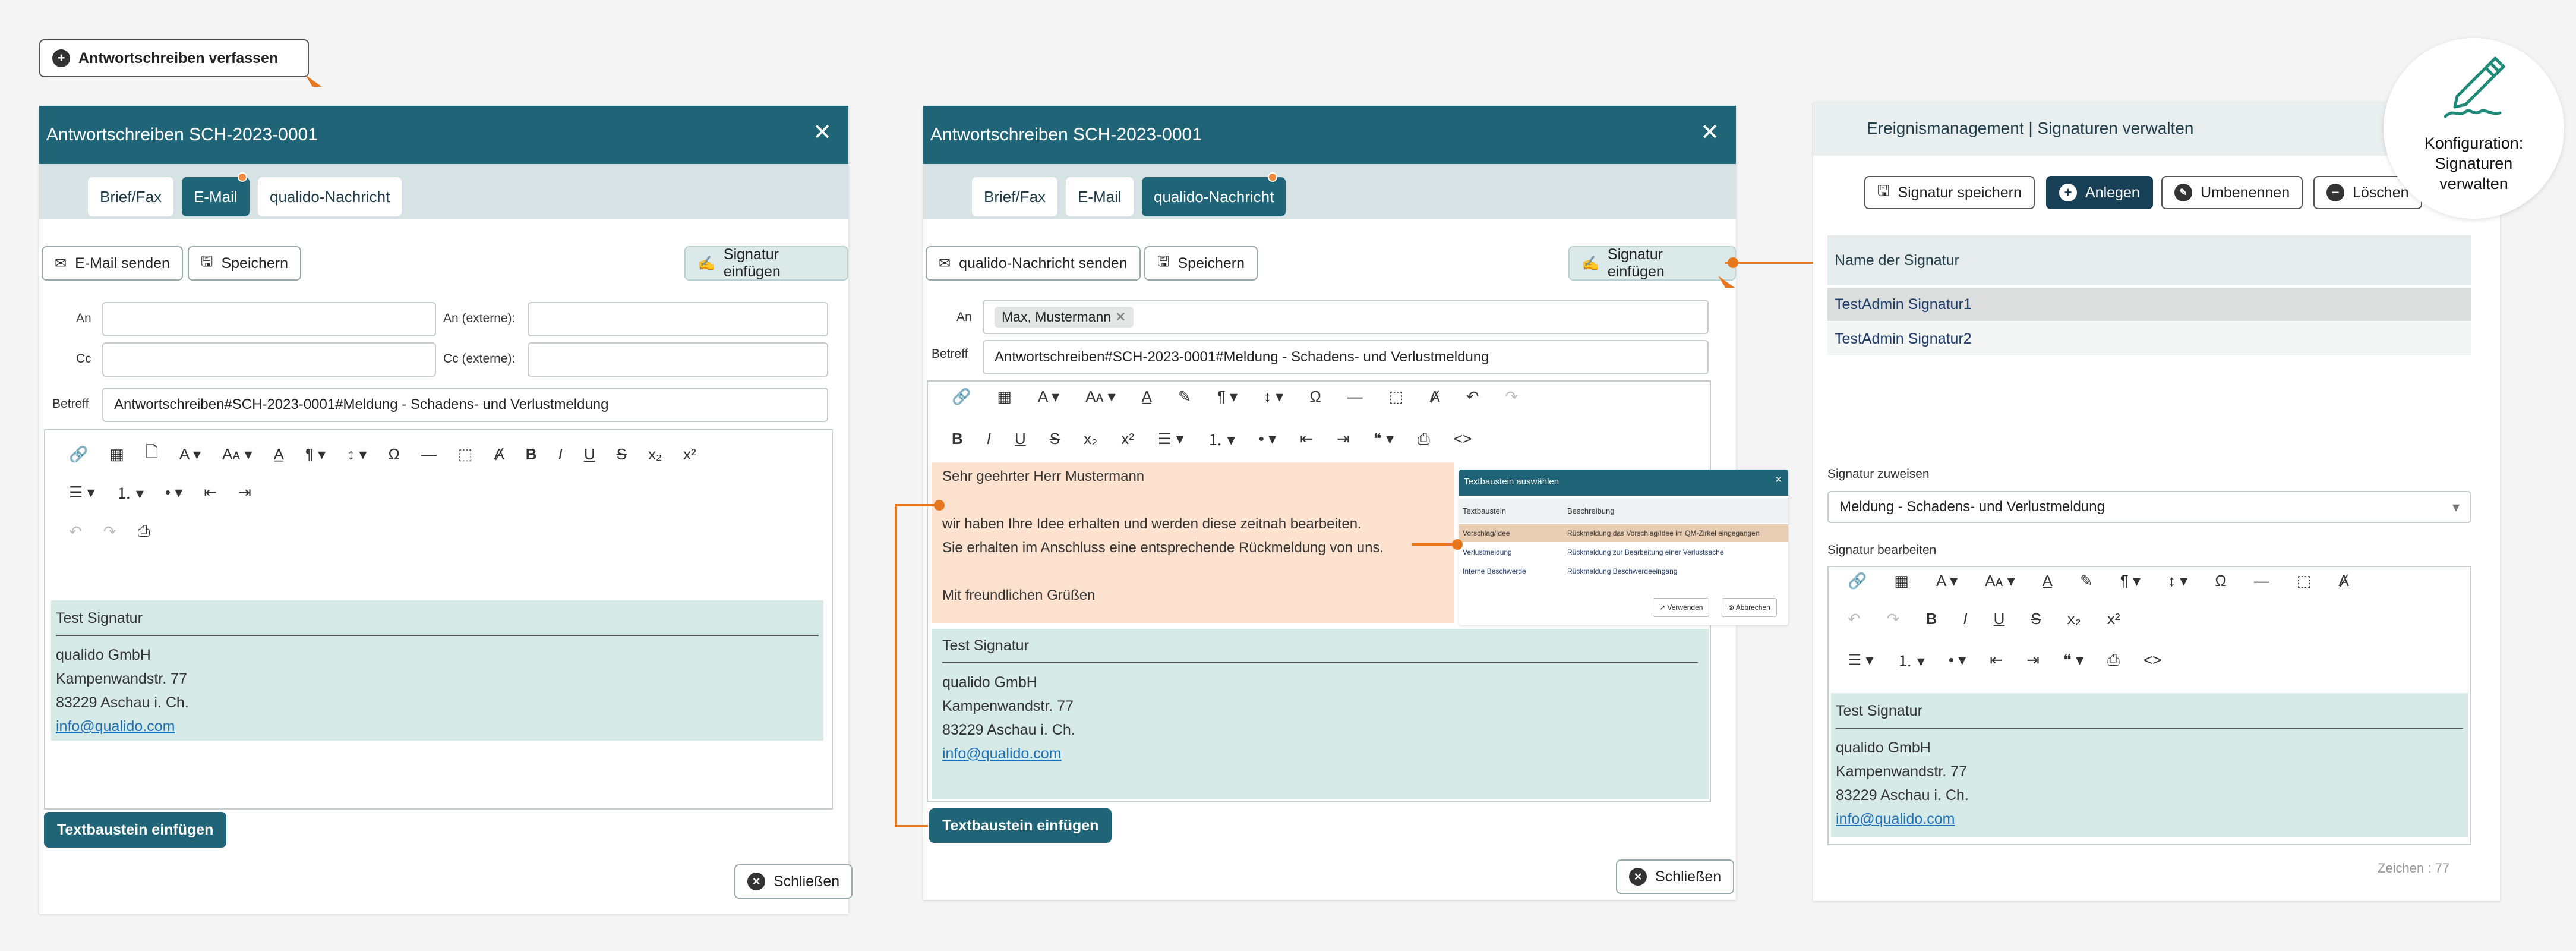 This screenshot has width=2576, height=951. Describe the element at coordinates (112, 263) in the screenshot. I see `send-email-button: ✉ E-Mail senden` at that location.